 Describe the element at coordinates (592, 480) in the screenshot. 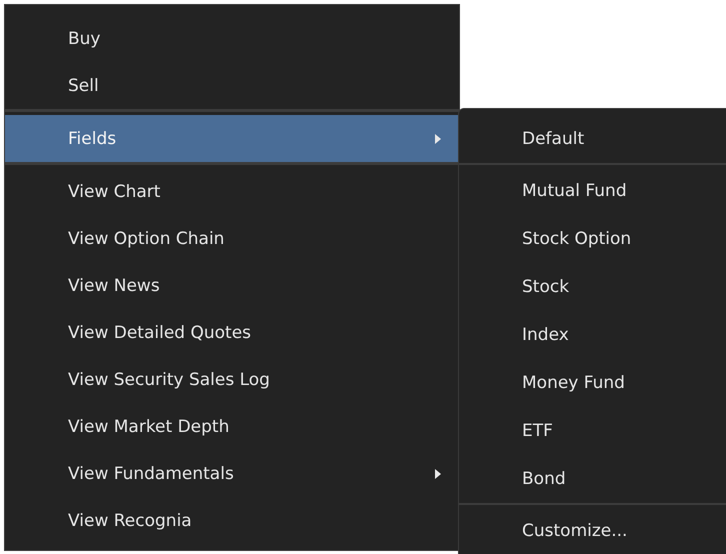

I see `submenu-item: Bond` at that location.